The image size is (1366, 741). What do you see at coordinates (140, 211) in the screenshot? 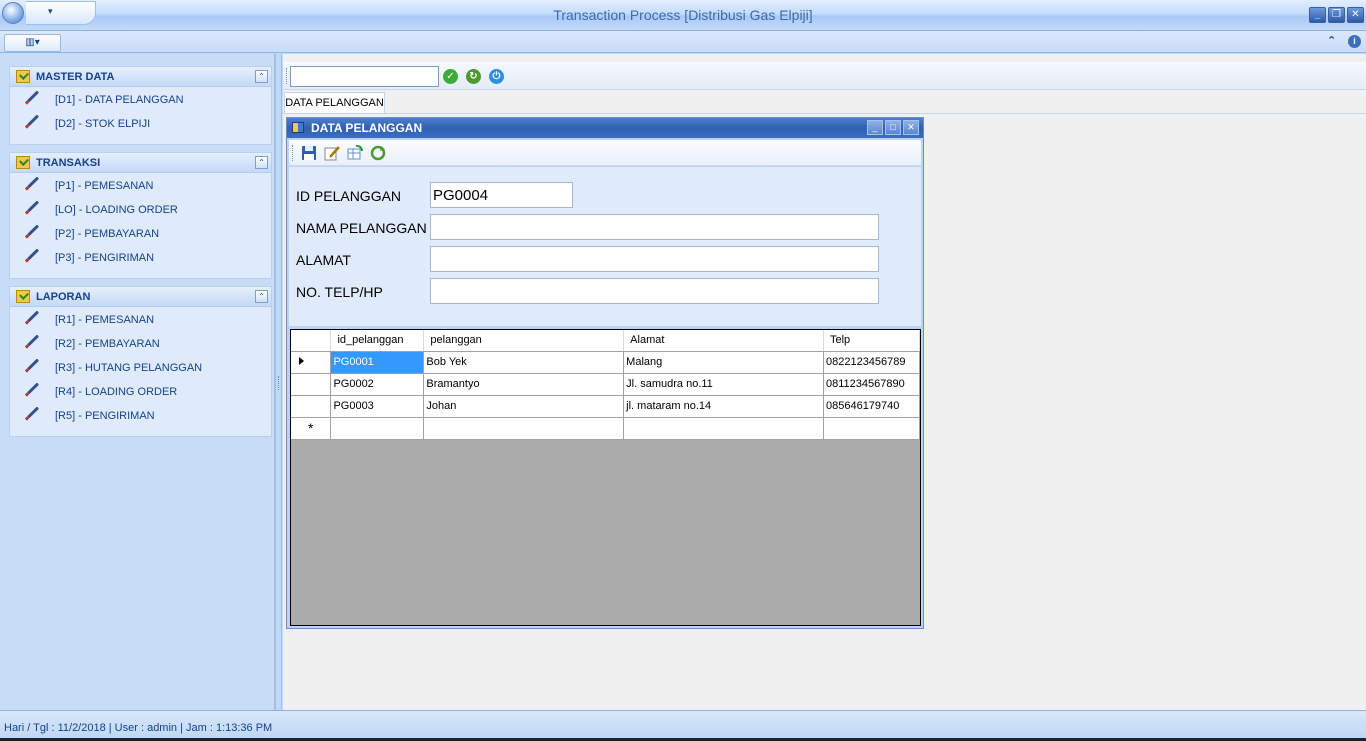
I see `sidebar-item-loading-order: [LO] - LOADING ORDER` at bounding box center [140, 211].